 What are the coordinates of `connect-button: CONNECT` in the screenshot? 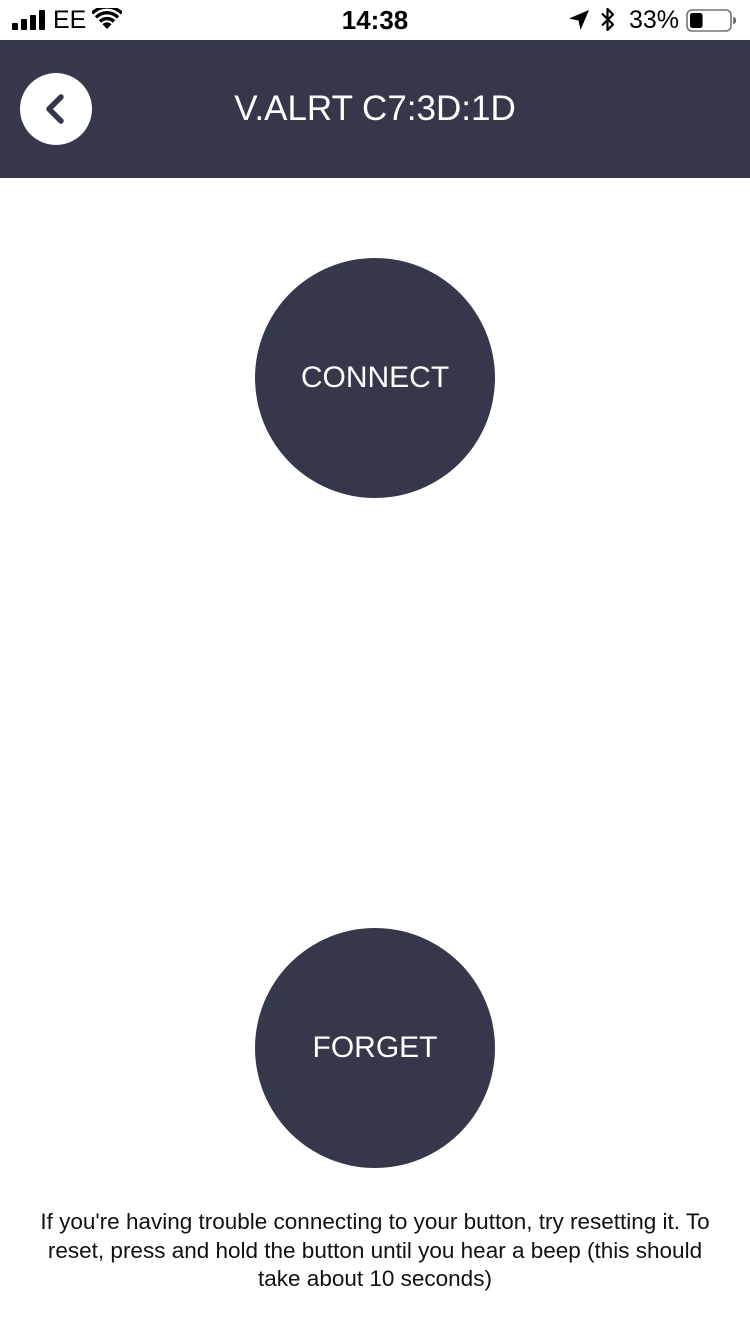 It's located at (375, 378).